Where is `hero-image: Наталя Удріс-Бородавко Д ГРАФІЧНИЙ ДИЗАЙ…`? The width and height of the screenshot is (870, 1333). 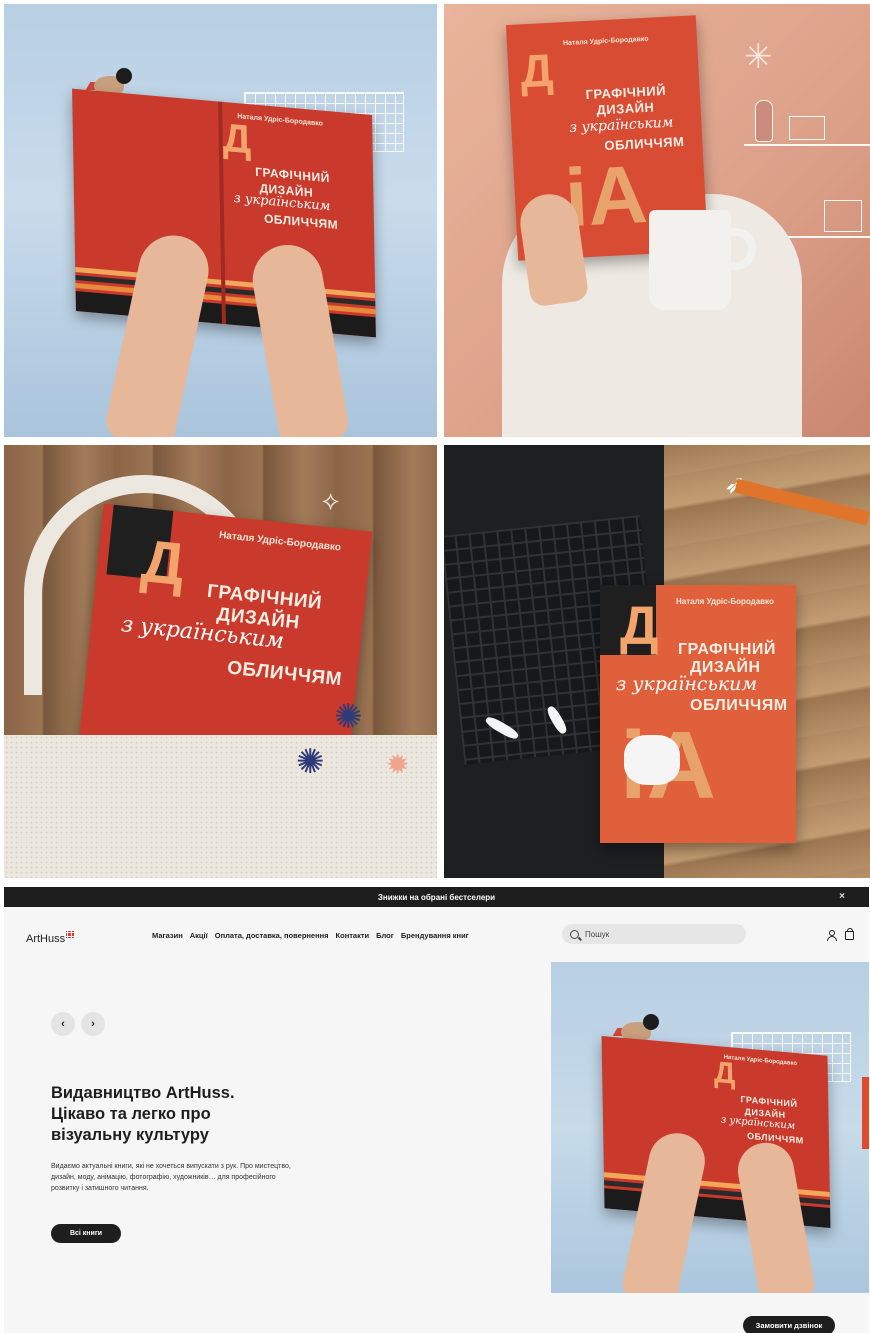
hero-image: Наталя Удріс-Бородавко Д ГРАФІЧНИЙ ДИЗАЙ… is located at coordinates (710, 1127).